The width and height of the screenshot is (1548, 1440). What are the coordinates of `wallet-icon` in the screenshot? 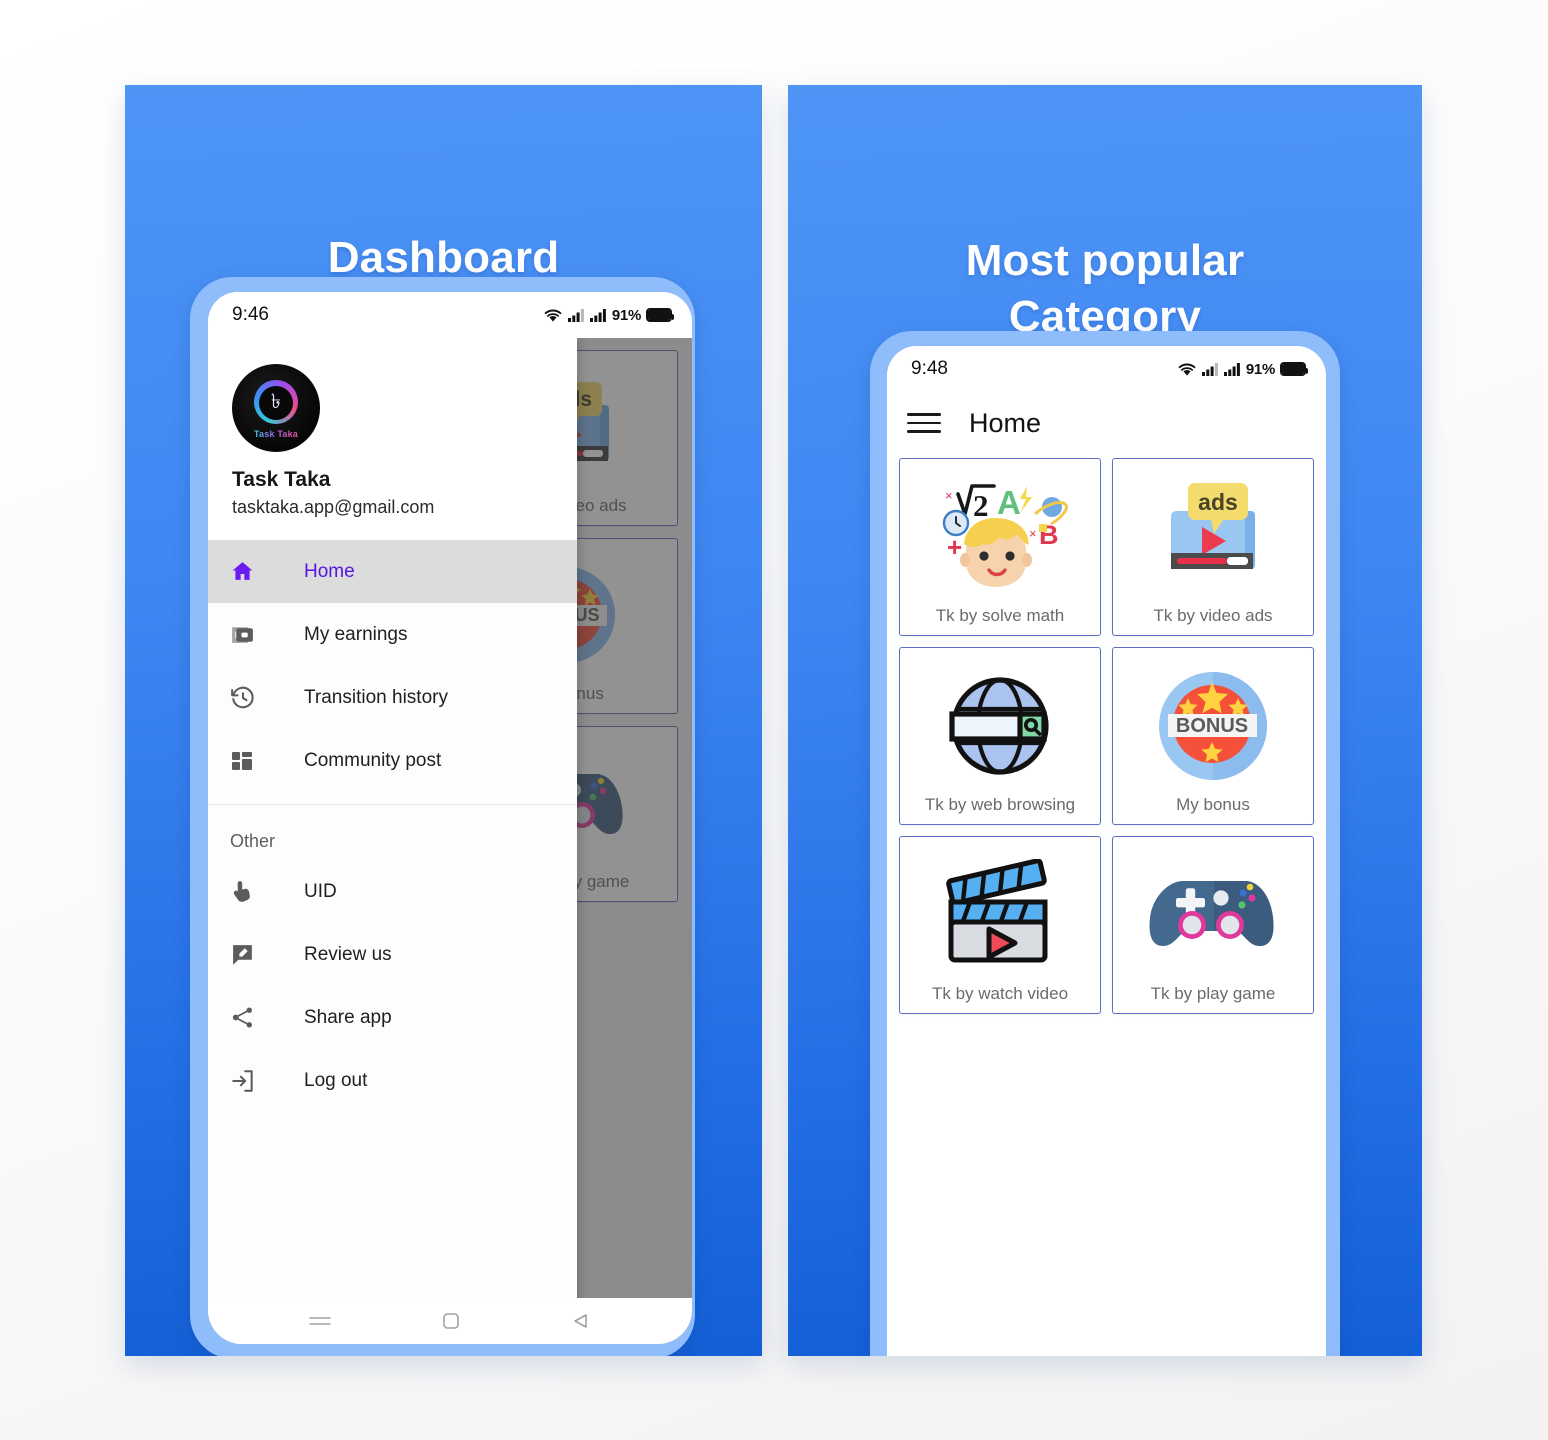 It's located at (253, 634).